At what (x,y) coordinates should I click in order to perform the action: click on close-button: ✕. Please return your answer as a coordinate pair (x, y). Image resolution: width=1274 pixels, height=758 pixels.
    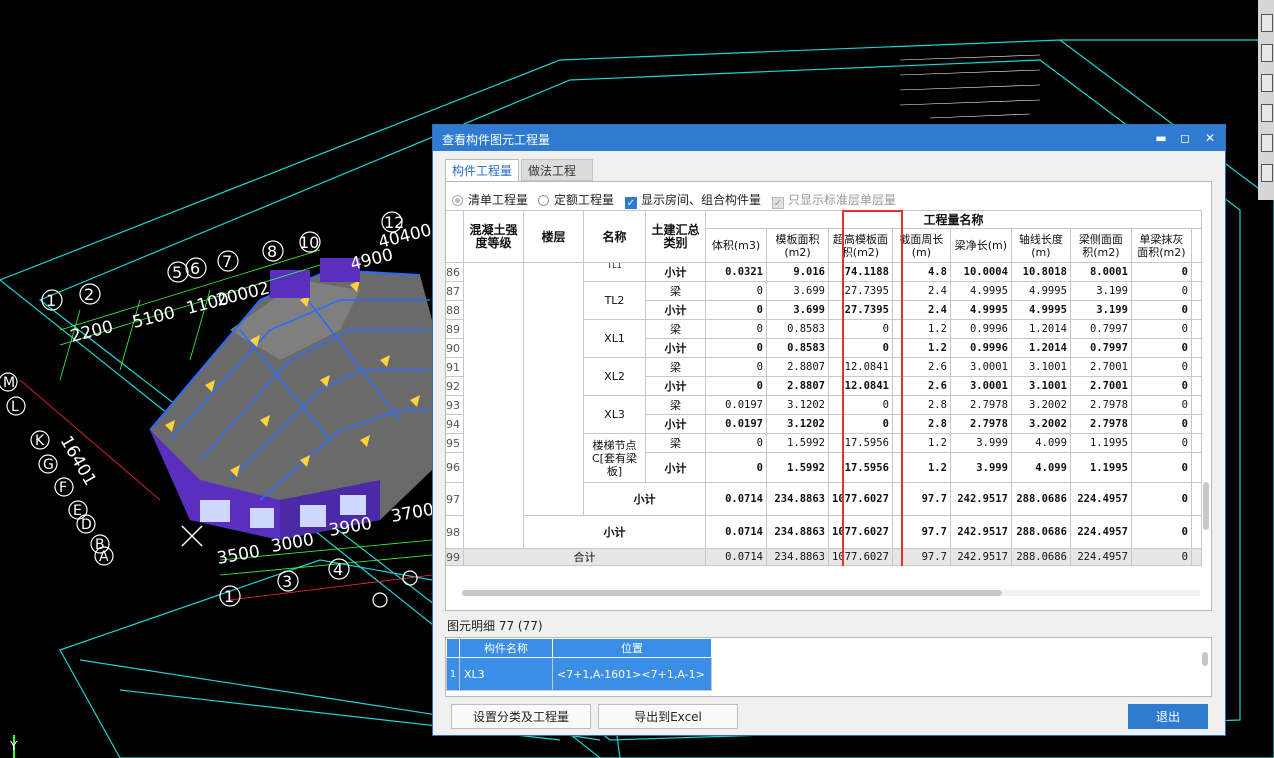
    Looking at the image, I should click on (1210, 138).